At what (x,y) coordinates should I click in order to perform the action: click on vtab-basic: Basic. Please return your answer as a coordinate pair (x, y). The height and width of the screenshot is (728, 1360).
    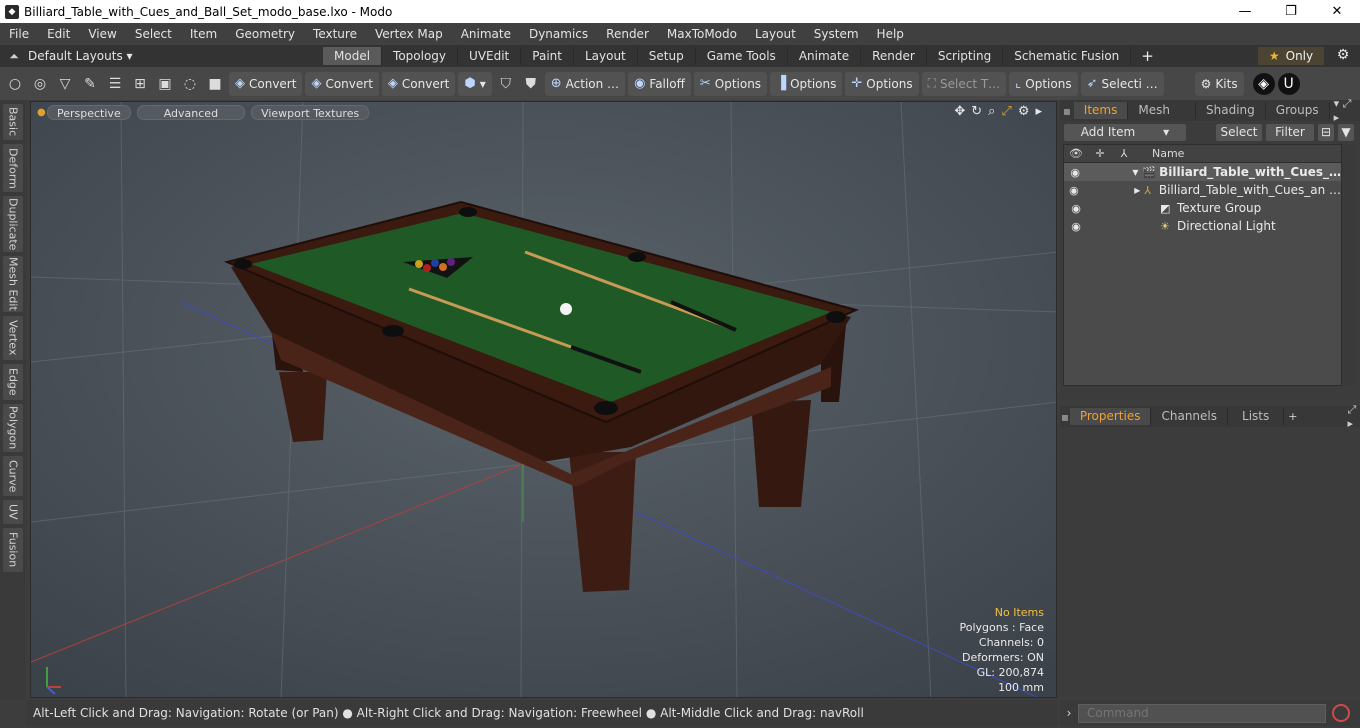
    Looking at the image, I should click on (13, 122).